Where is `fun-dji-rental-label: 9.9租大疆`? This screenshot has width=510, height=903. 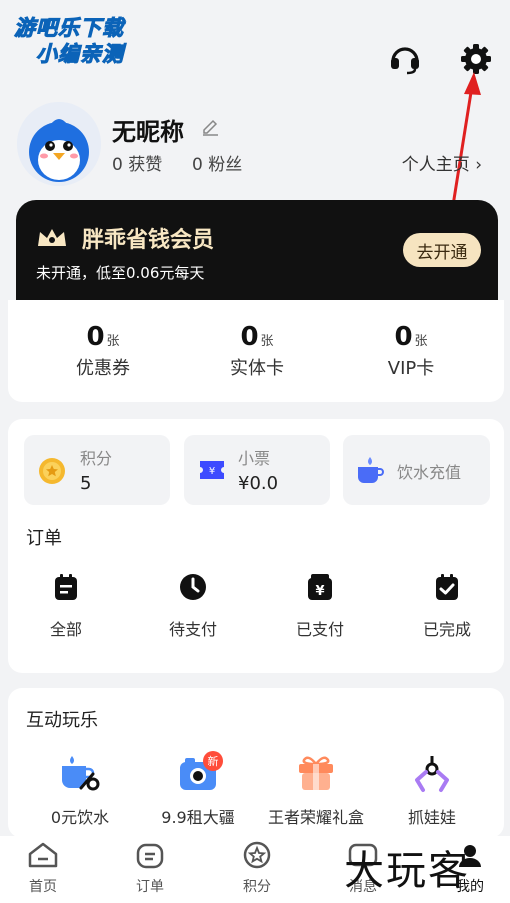
fun-dji-rental-label: 9.9租大疆 is located at coordinates (198, 817).